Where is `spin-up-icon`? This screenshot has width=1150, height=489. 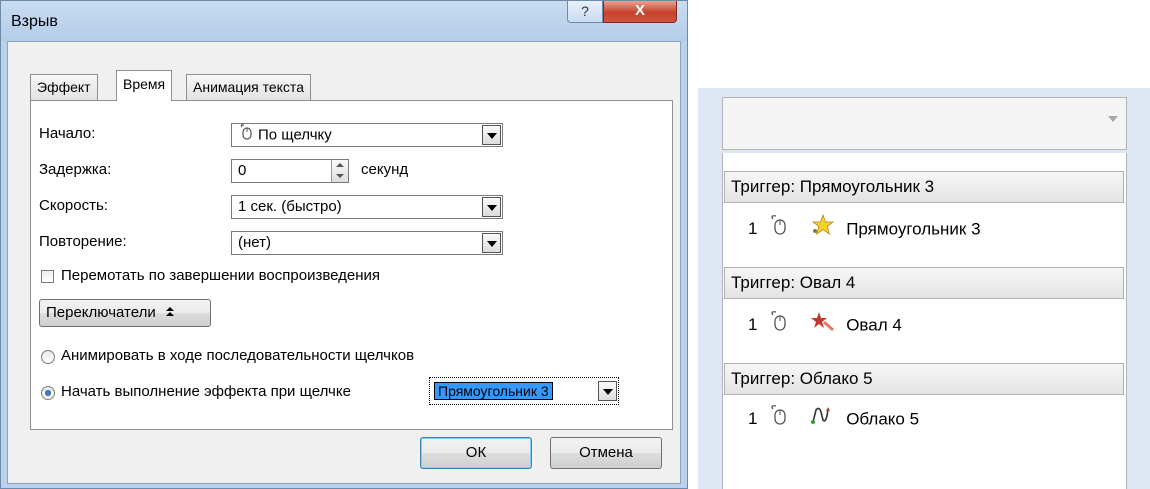 spin-up-icon is located at coordinates (340, 165).